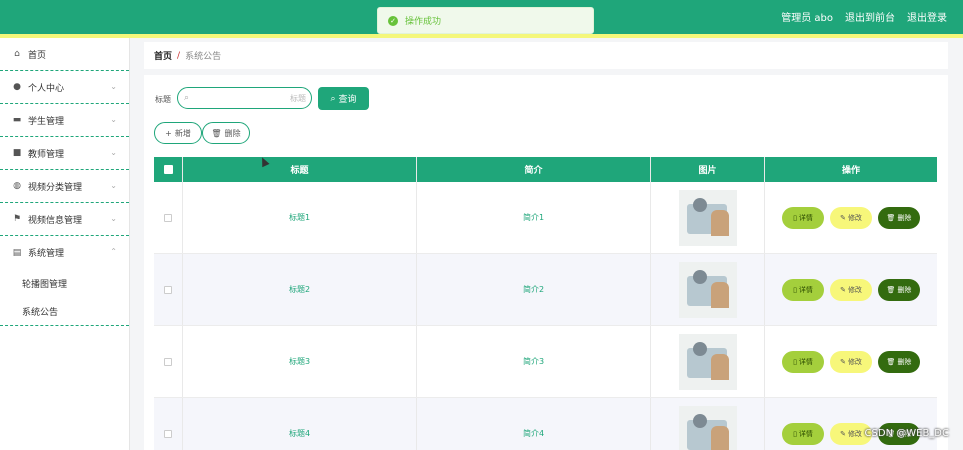 This screenshot has height=450, width=963. What do you see at coordinates (708, 169) in the screenshot?
I see `header-image: 图片` at bounding box center [708, 169].